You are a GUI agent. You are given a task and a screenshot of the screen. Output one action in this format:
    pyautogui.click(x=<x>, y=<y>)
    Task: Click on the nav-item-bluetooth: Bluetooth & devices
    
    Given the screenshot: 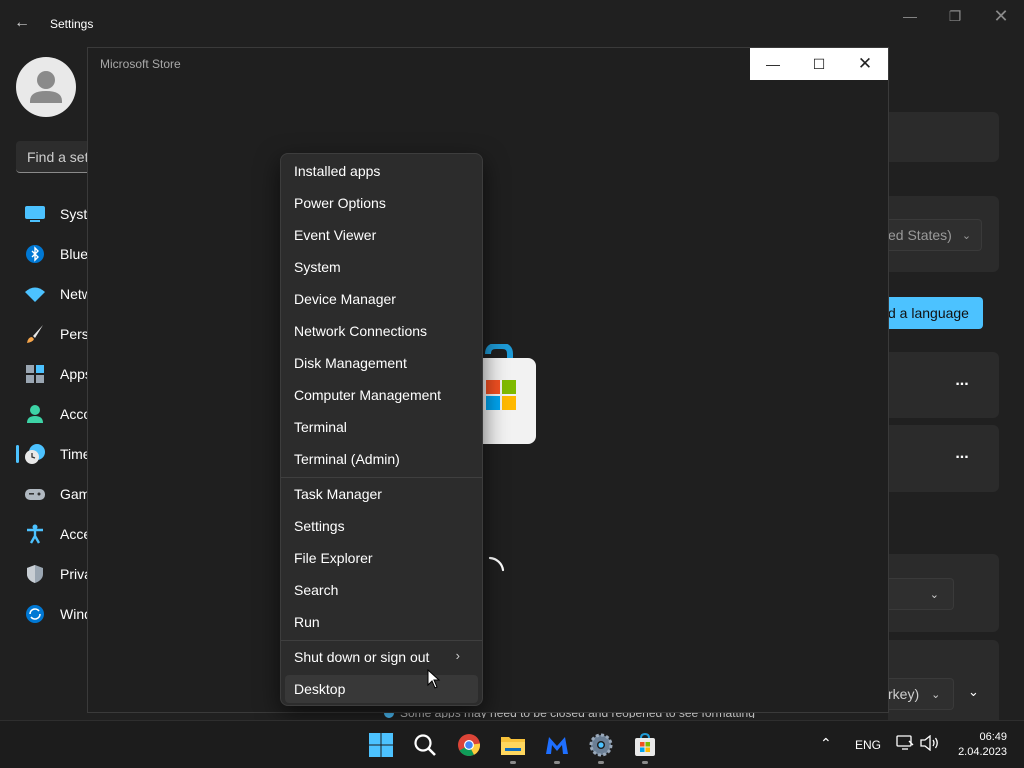 What is the action you would take?
    pyautogui.click(x=56, y=254)
    